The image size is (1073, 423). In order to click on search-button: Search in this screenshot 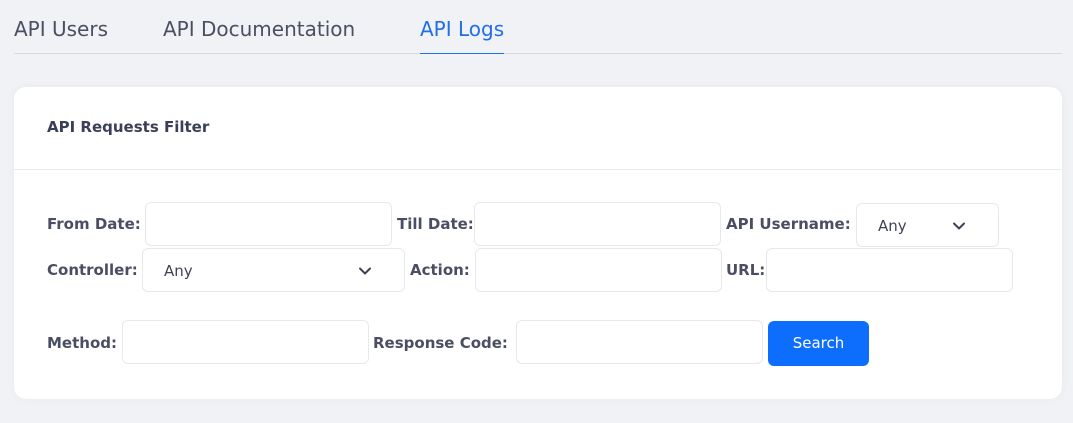, I will do `click(818, 343)`.